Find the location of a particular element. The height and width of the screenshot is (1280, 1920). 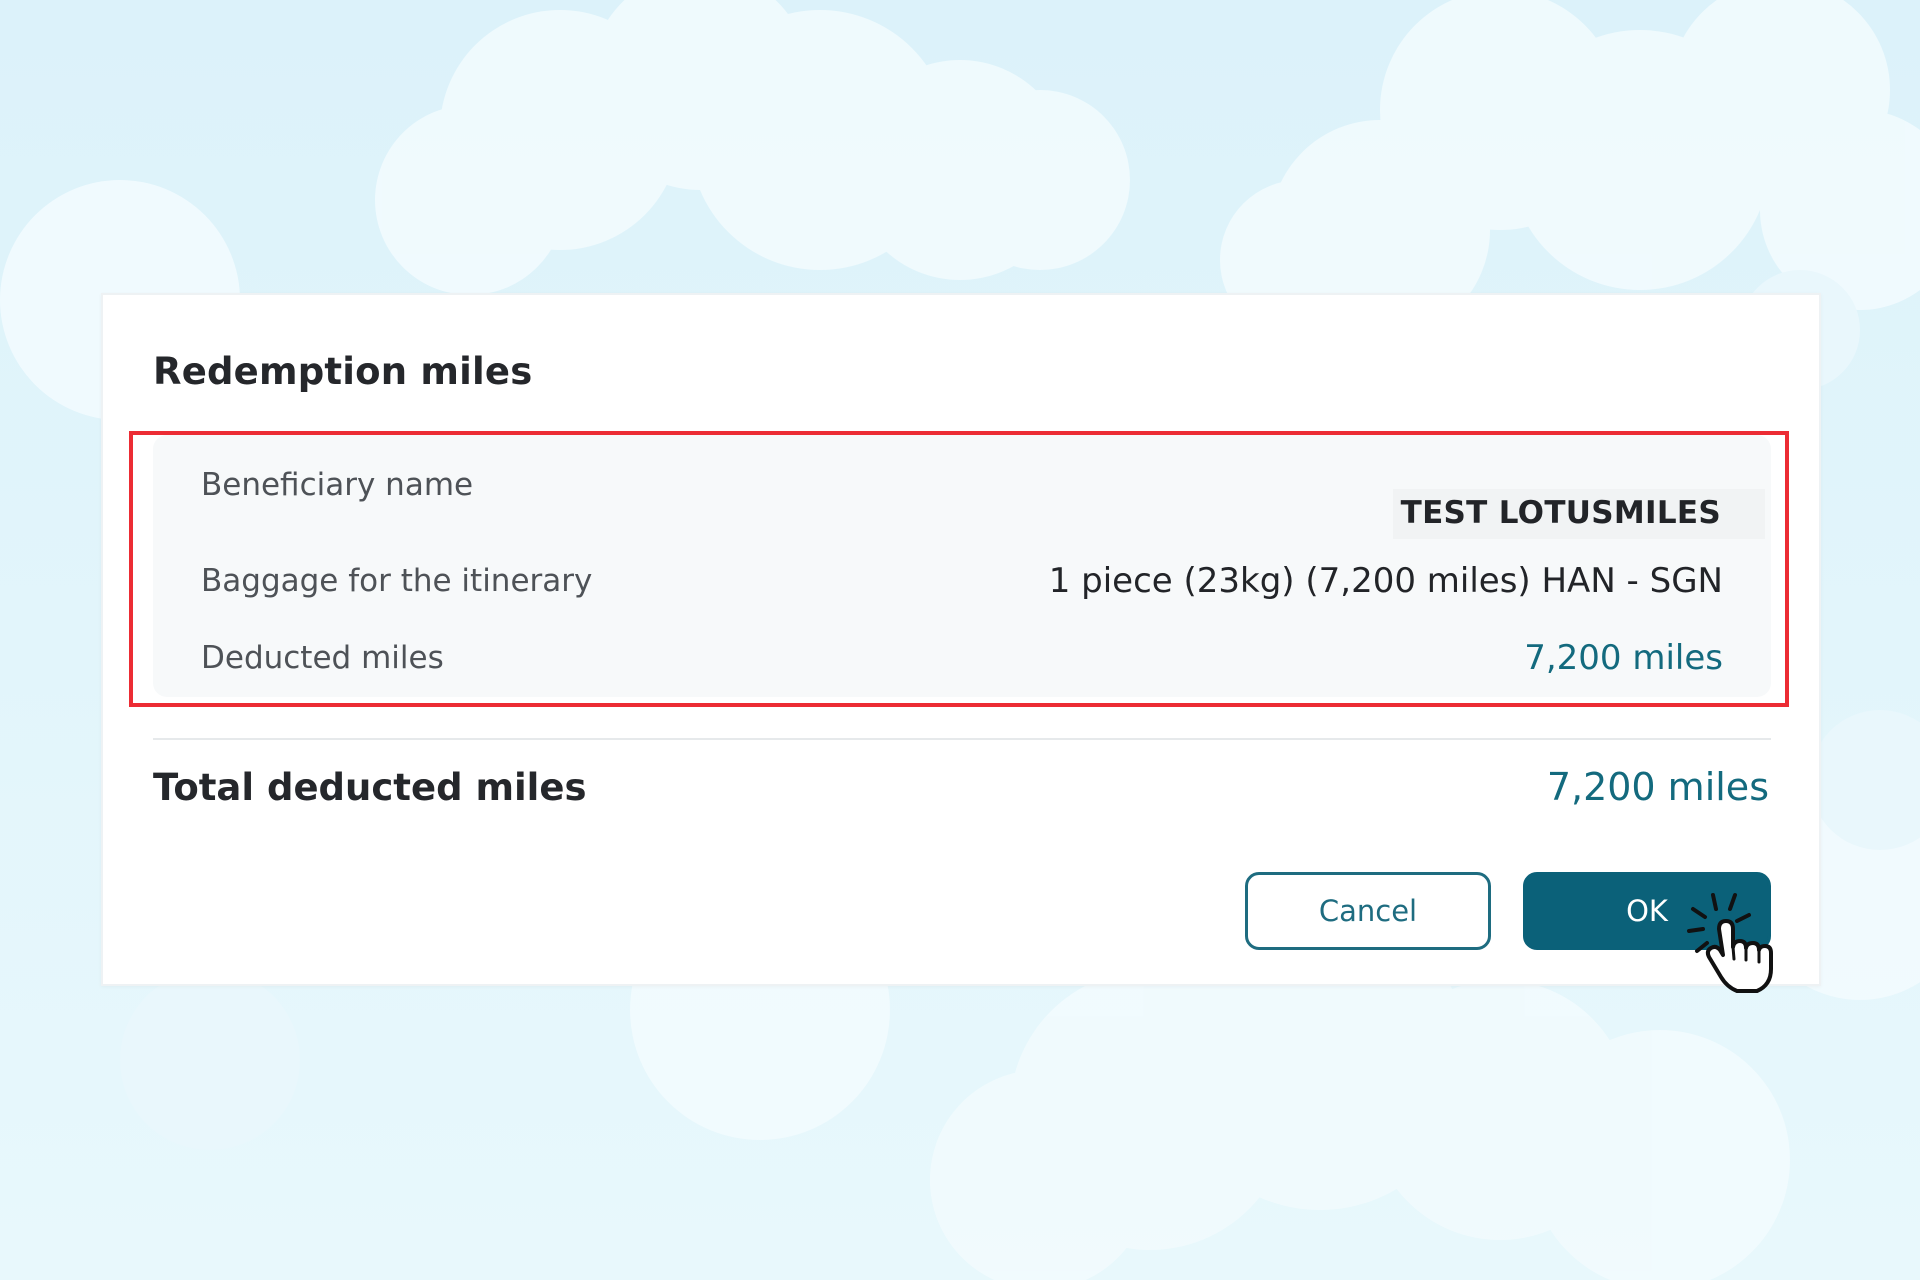

baggage-label: Baggage for the itinerary is located at coordinates (397, 581).